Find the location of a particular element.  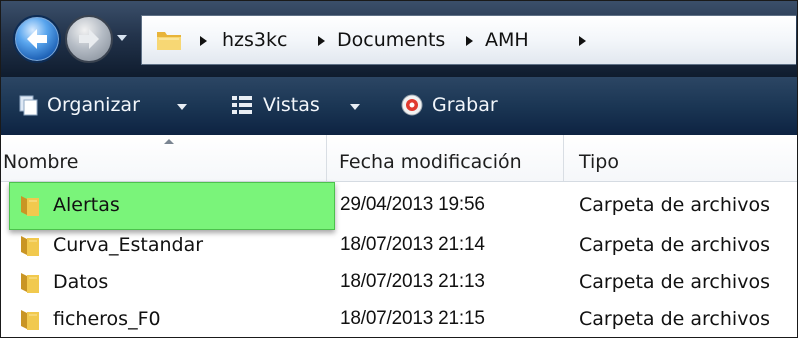

column-header-modified: Fecha modificación is located at coordinates (430, 162).